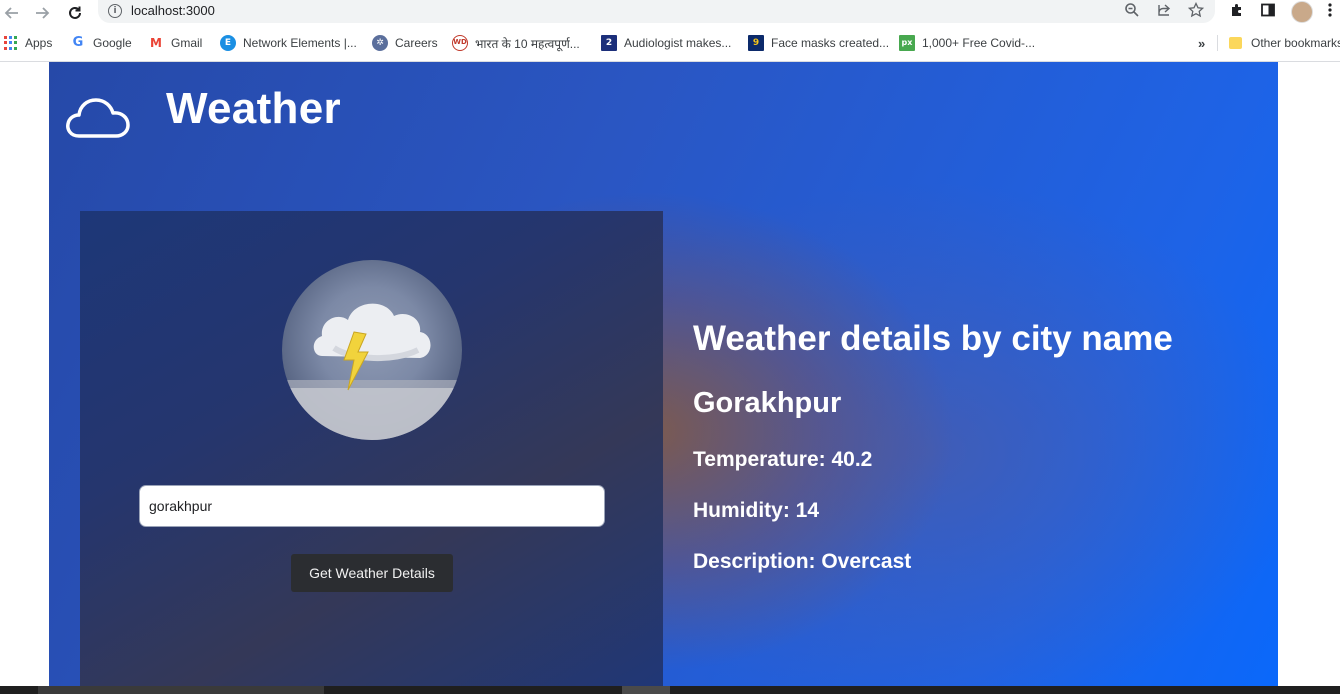 The width and height of the screenshot is (1340, 694). Describe the element at coordinates (1217, 43) in the screenshot. I see `bookmarks-divider` at that location.